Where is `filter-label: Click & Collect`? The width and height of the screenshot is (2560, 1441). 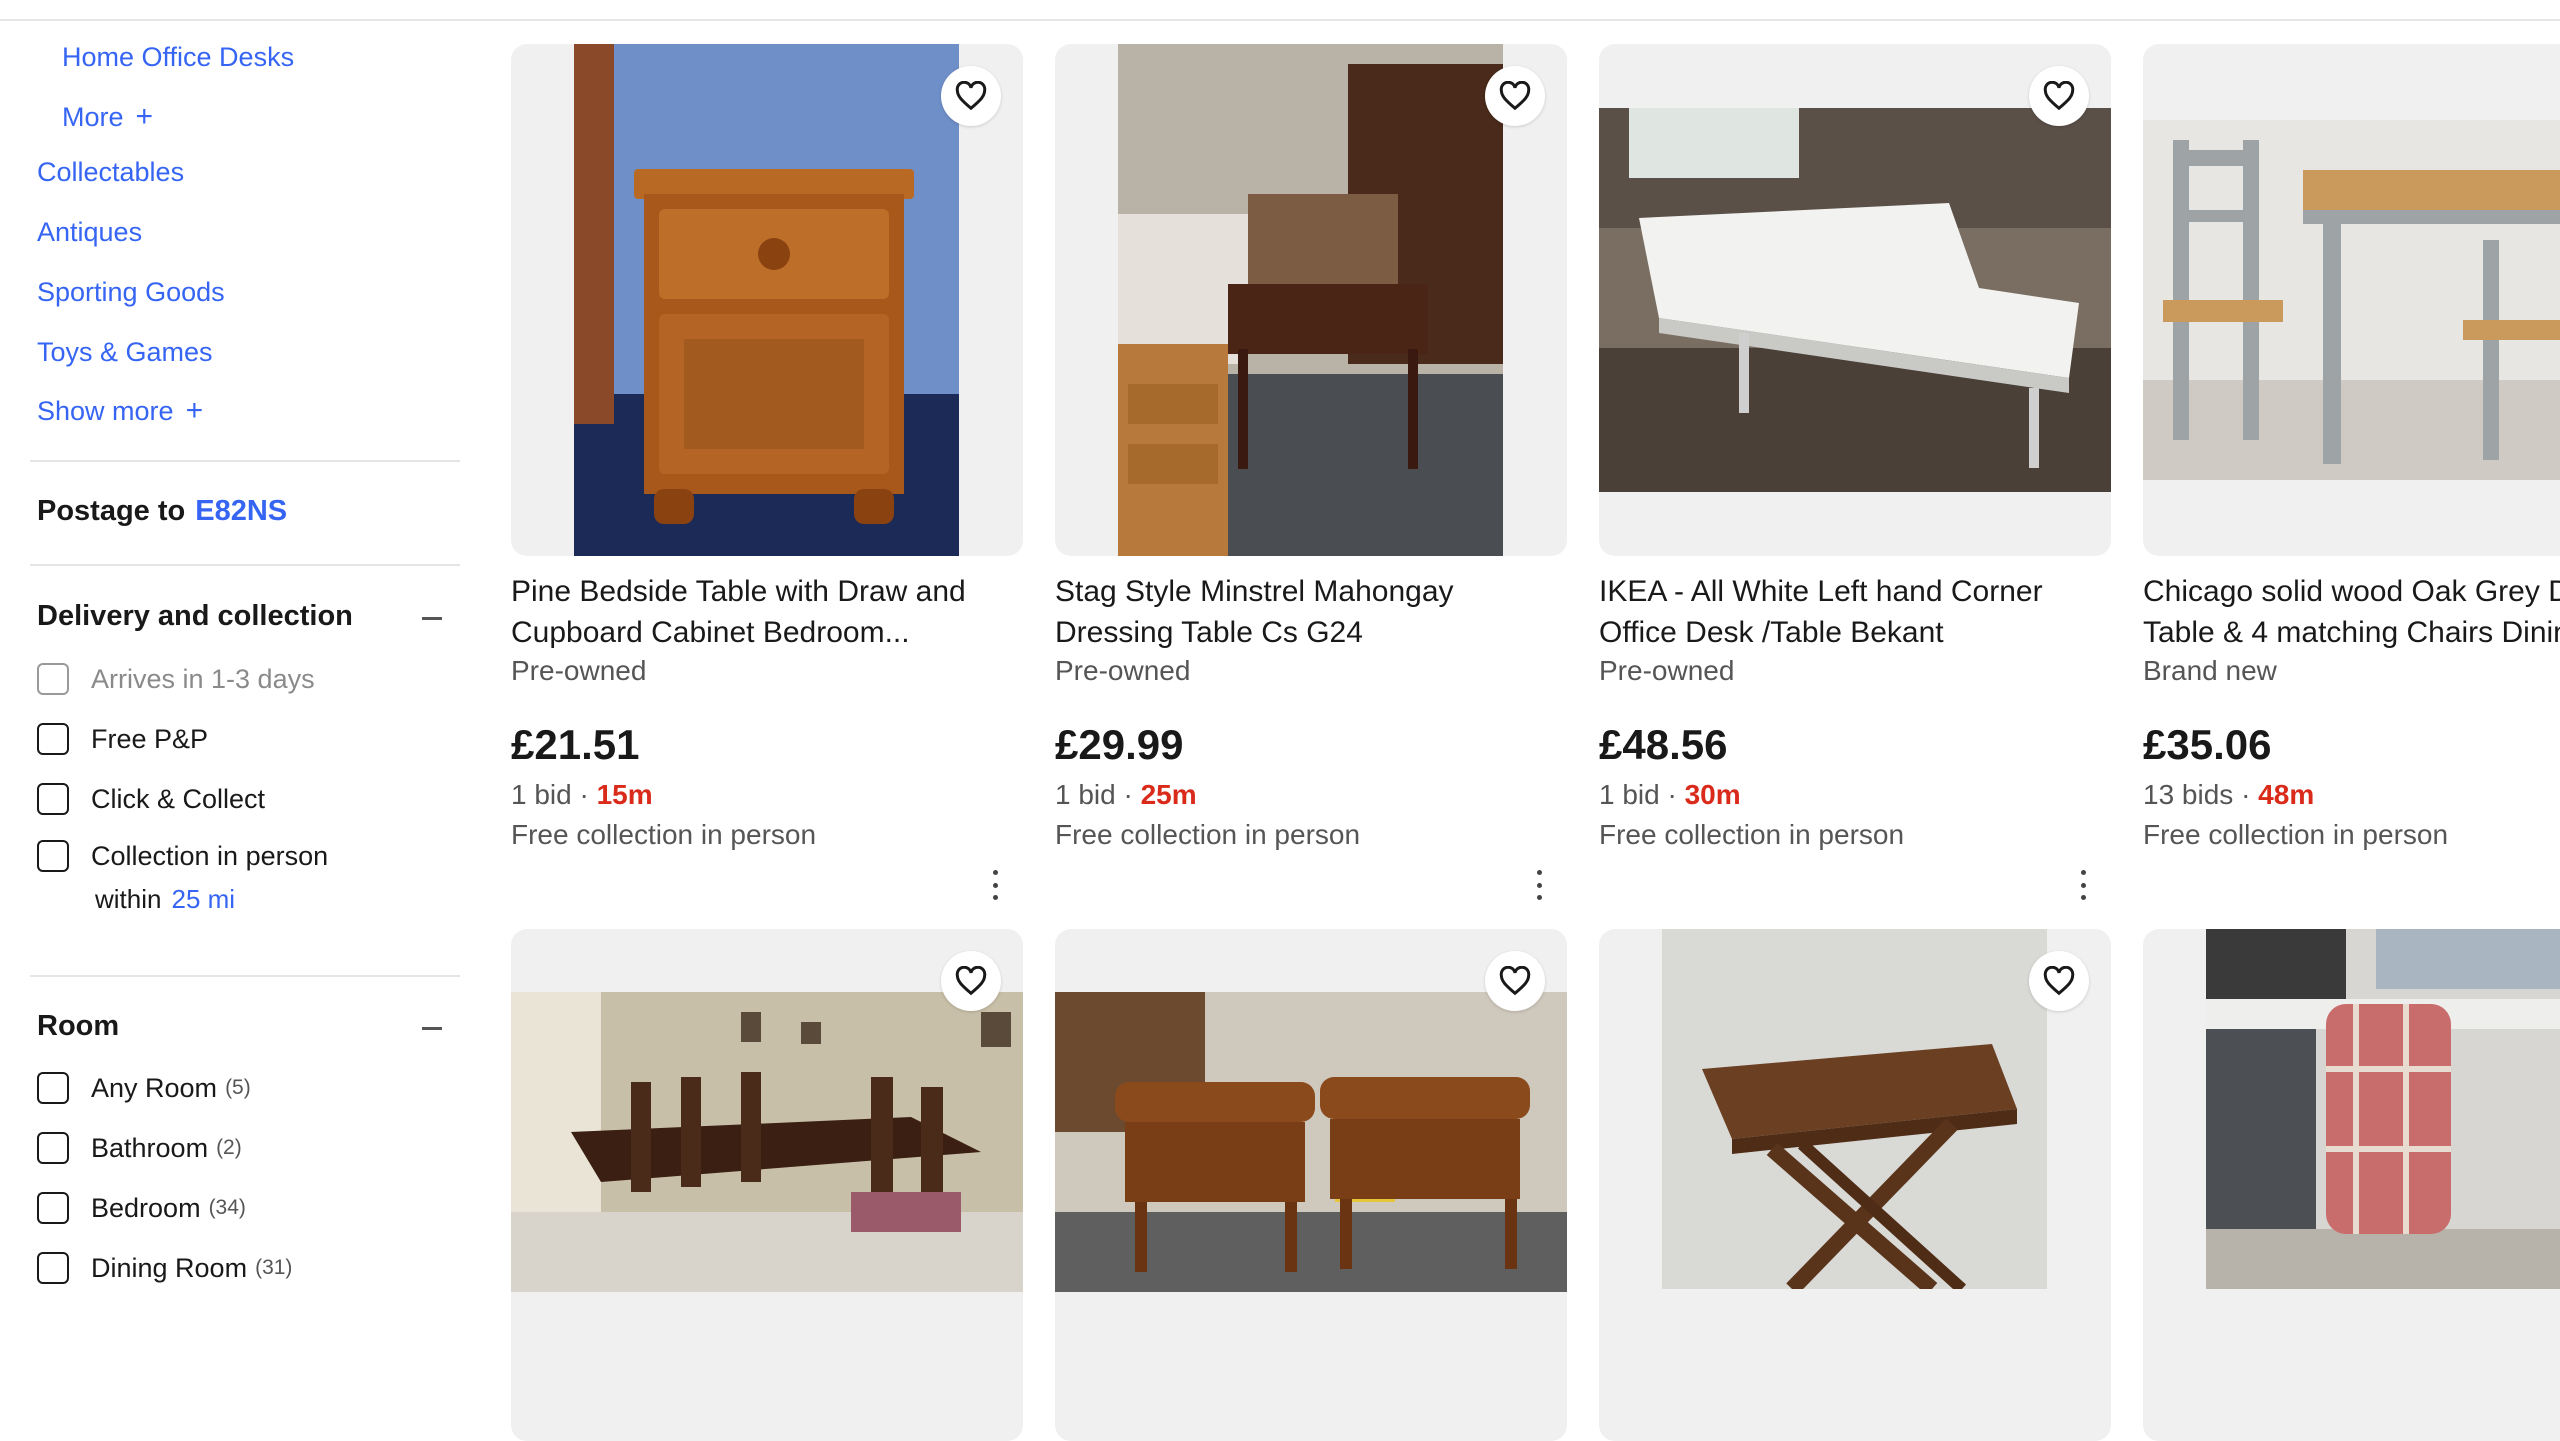
filter-label: Click & Collect is located at coordinates (178, 798).